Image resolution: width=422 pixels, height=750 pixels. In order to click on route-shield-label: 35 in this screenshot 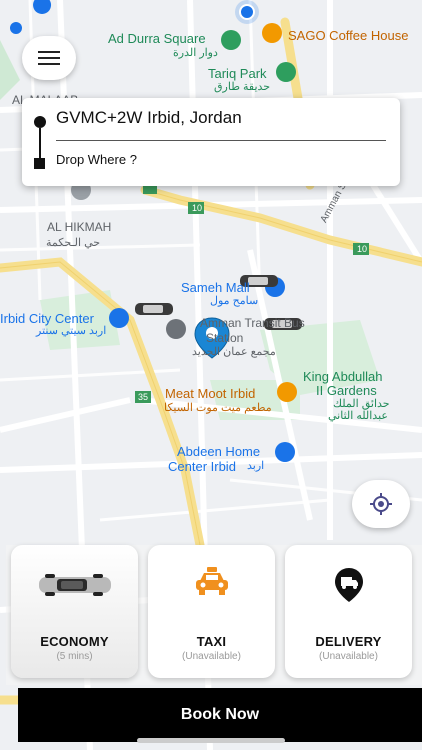, I will do `click(143, 397)`.